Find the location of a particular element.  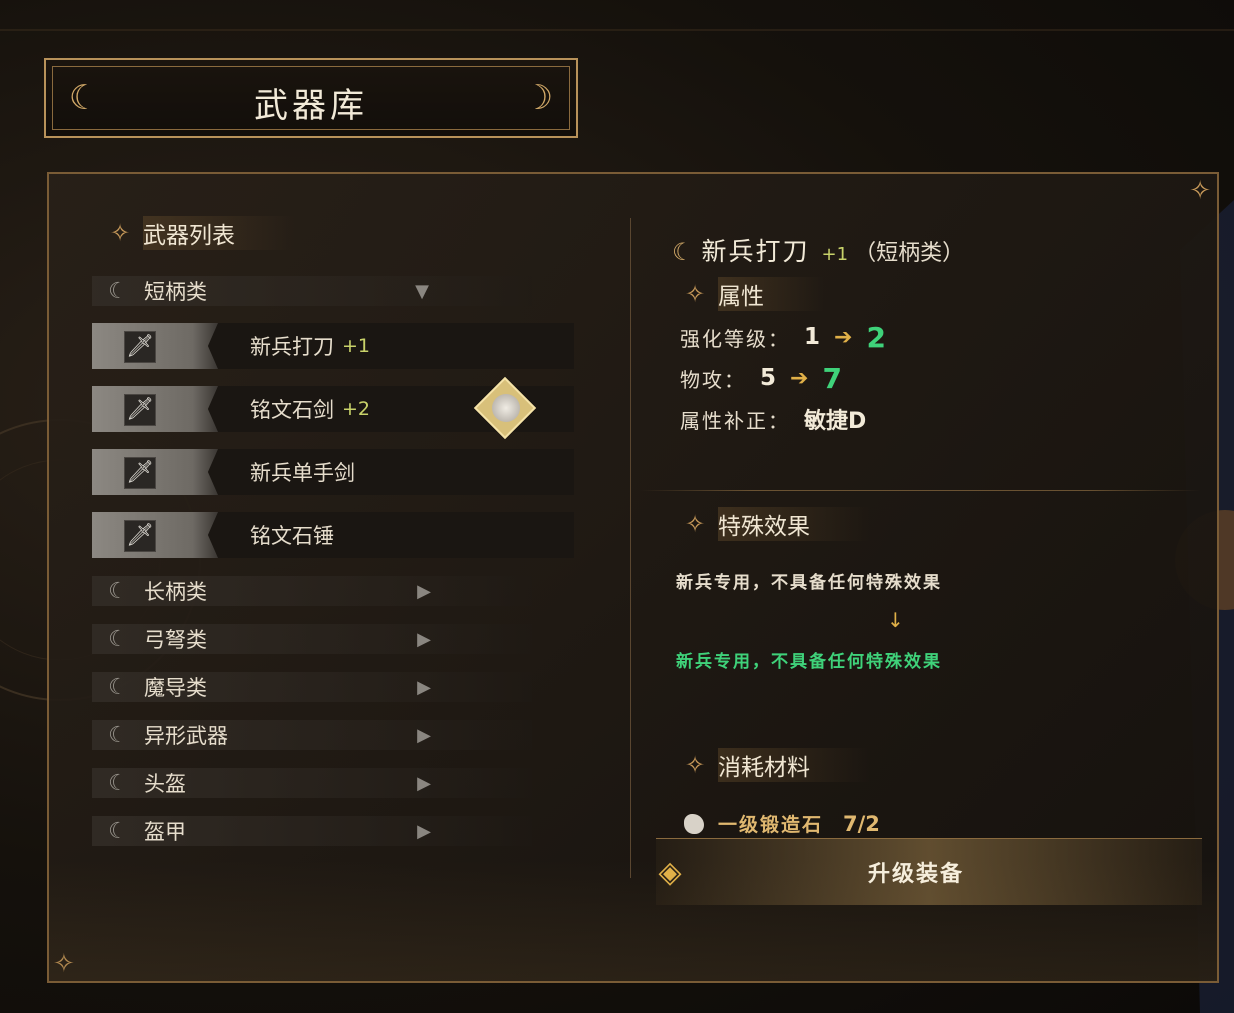

category-magic: ☾ 魔导类 ▶ is located at coordinates (312, 687).